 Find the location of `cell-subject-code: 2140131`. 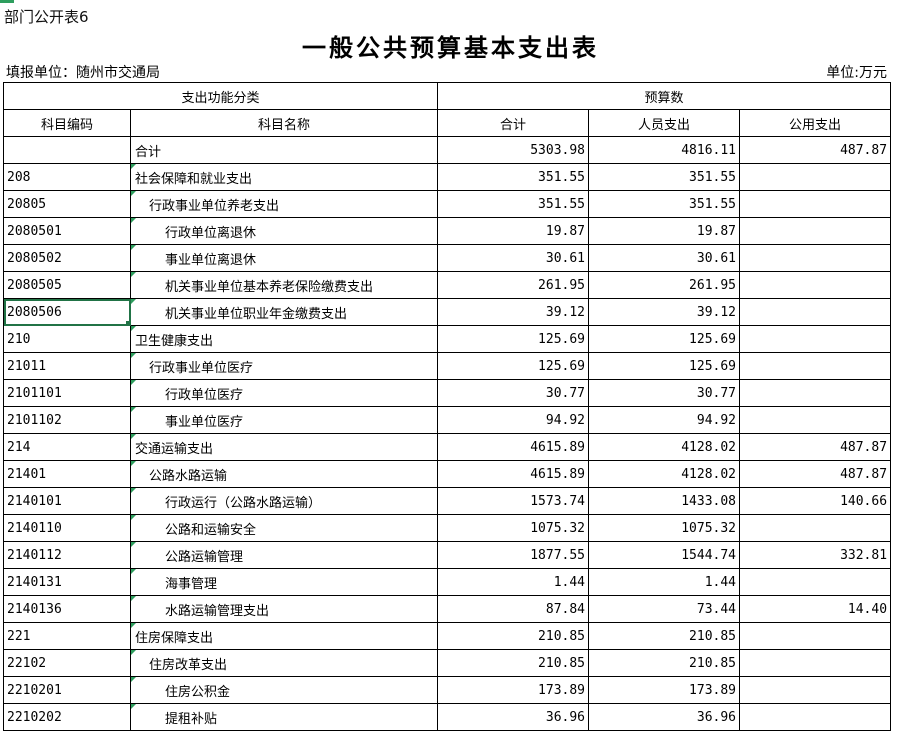

cell-subject-code: 2140131 is located at coordinates (67, 582).